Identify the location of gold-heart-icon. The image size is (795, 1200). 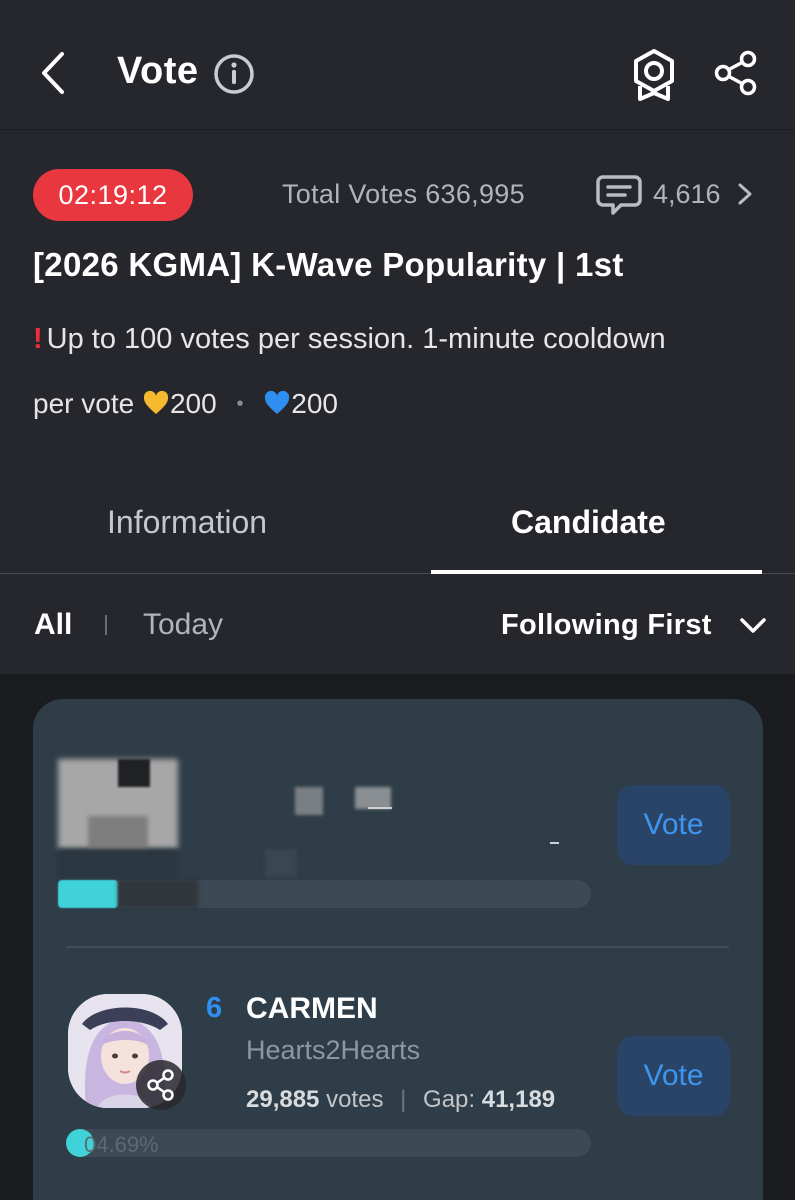
(156, 402).